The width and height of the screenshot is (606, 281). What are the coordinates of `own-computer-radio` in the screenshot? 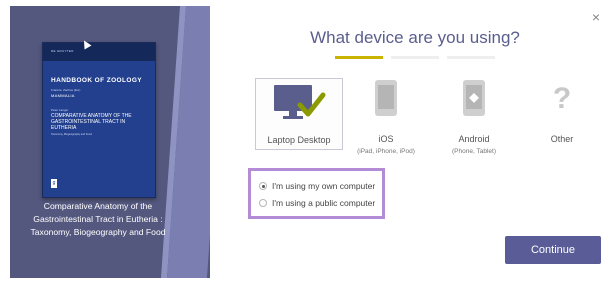 It's located at (263, 186).